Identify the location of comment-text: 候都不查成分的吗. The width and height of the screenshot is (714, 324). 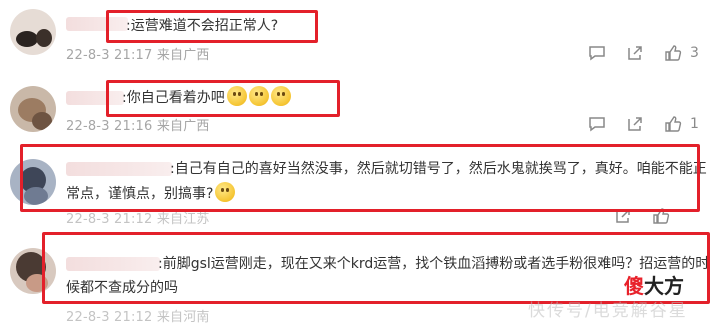
(122, 288).